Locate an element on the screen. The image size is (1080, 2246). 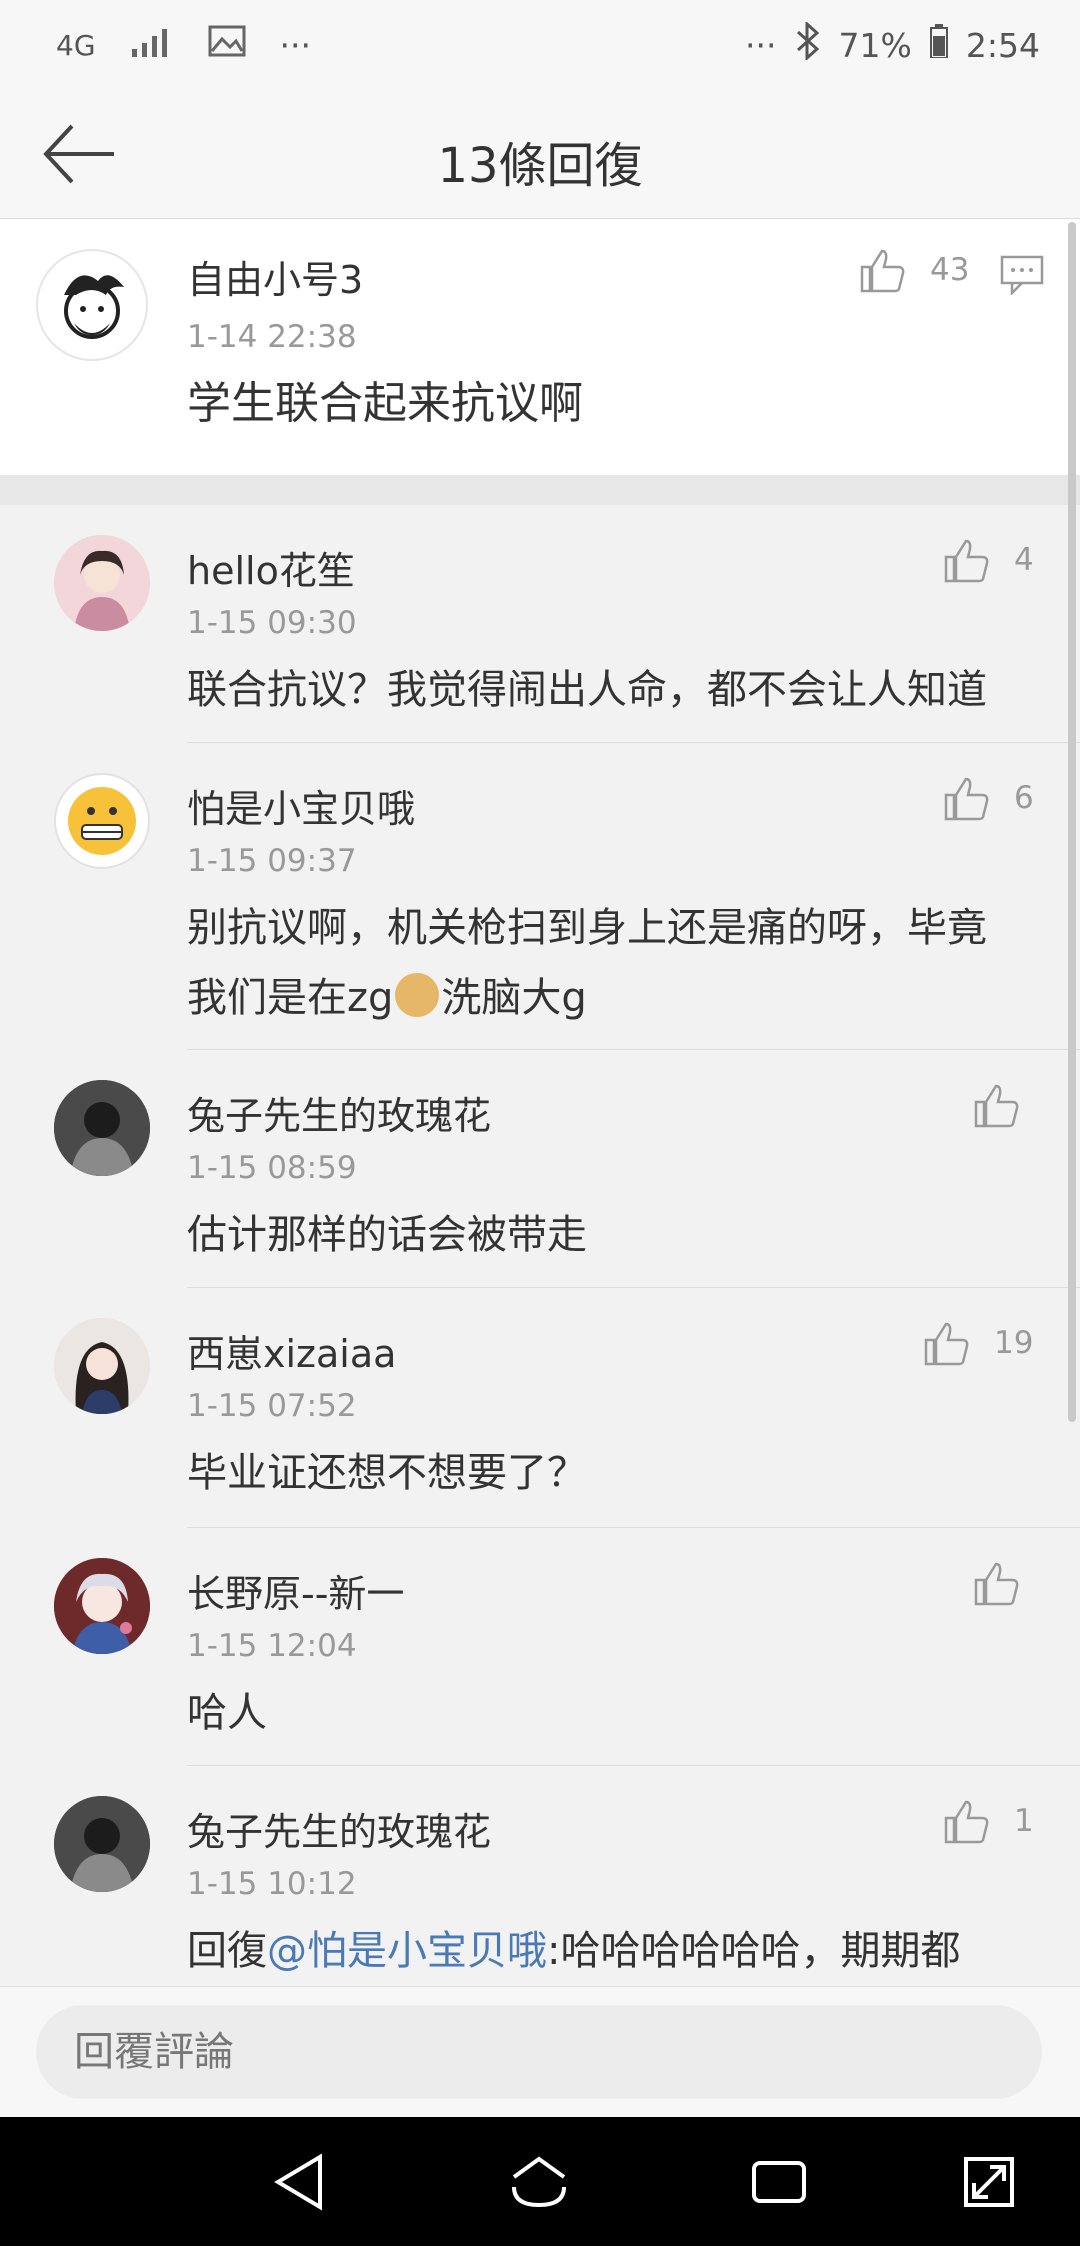
like-button: 1 is located at coordinates (988, 1821).